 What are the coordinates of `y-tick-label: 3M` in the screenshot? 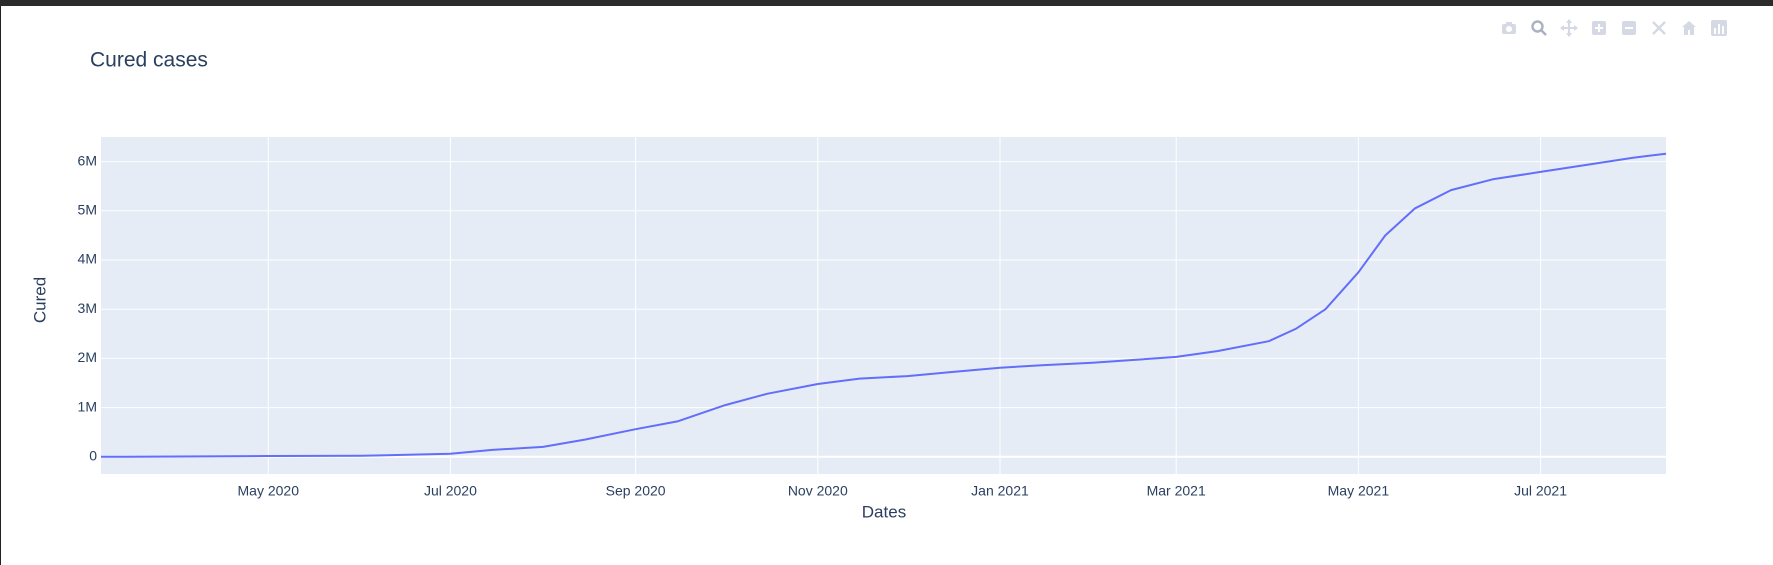 It's located at (87, 308).